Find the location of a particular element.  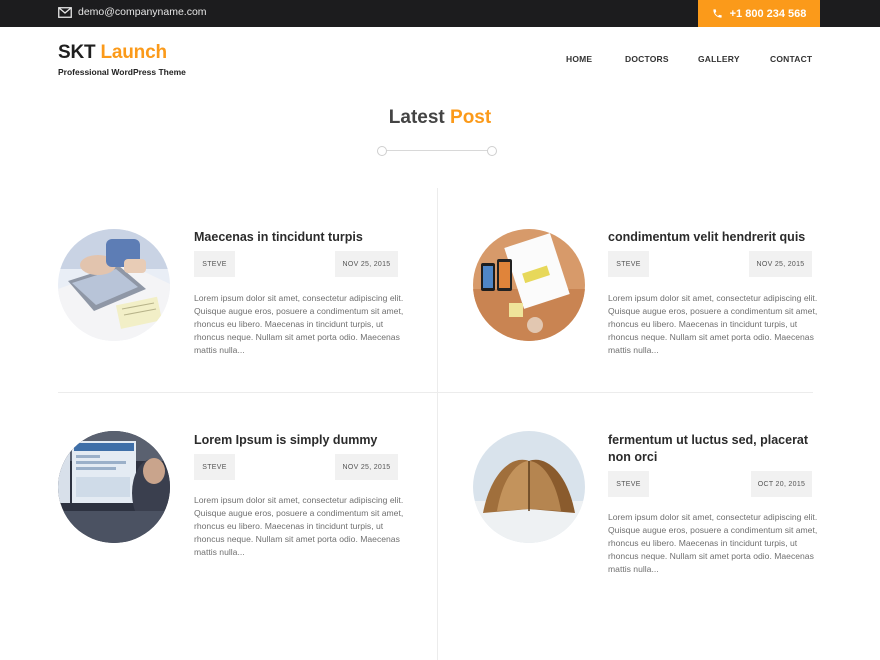

grid-divider-horizontal is located at coordinates (435, 392).